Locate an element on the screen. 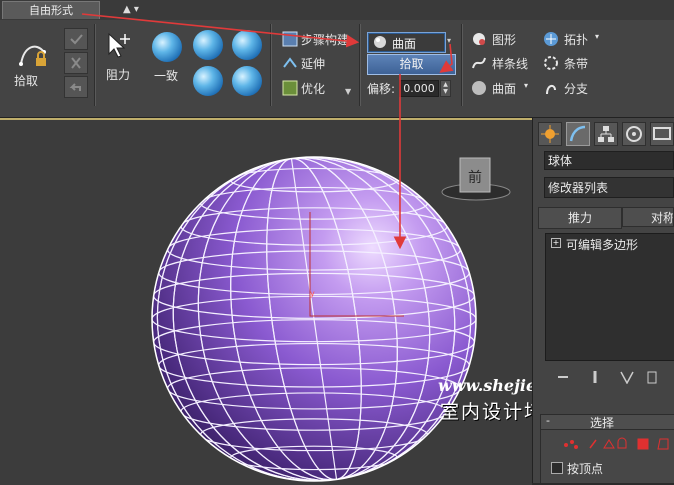  resist-label: 阻力 is located at coordinates (118, 74).